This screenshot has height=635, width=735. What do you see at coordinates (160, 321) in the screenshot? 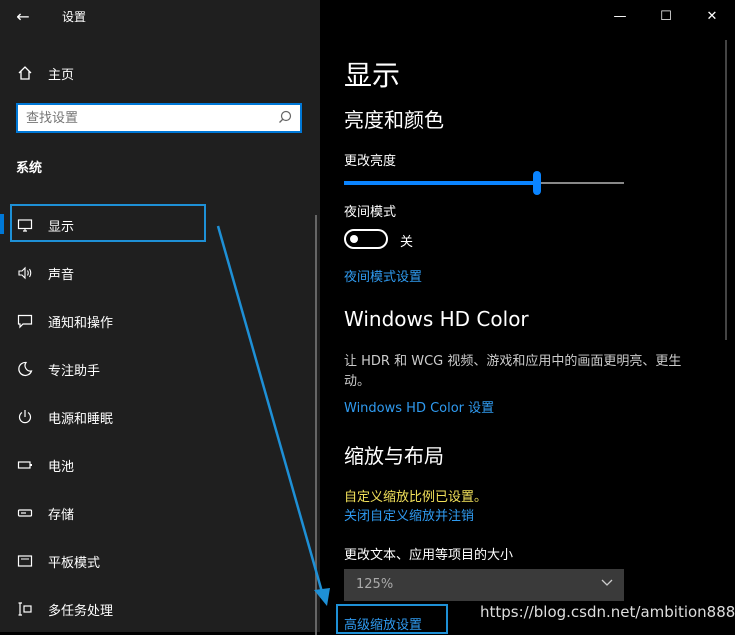
I see `sidebar-item-notifications: 通知和操作` at bounding box center [160, 321].